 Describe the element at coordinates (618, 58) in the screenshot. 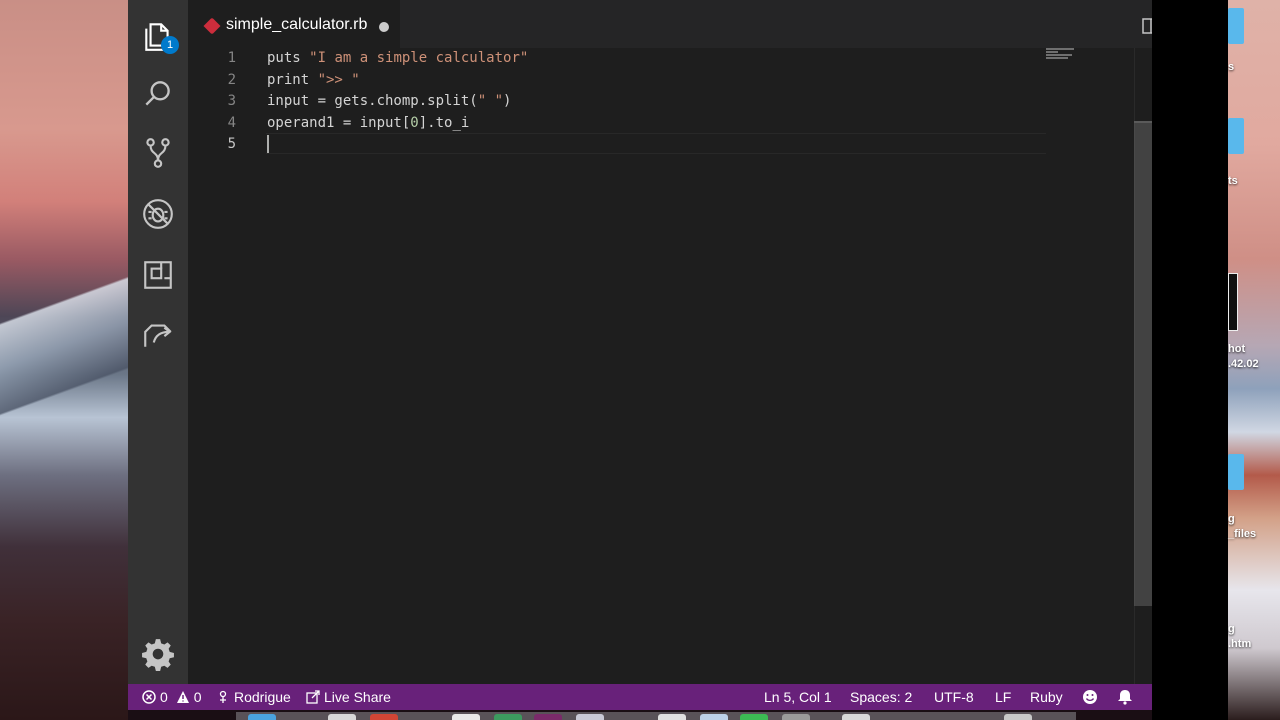

I see `code-line: 1 puts "I am a simple calculator"` at that location.